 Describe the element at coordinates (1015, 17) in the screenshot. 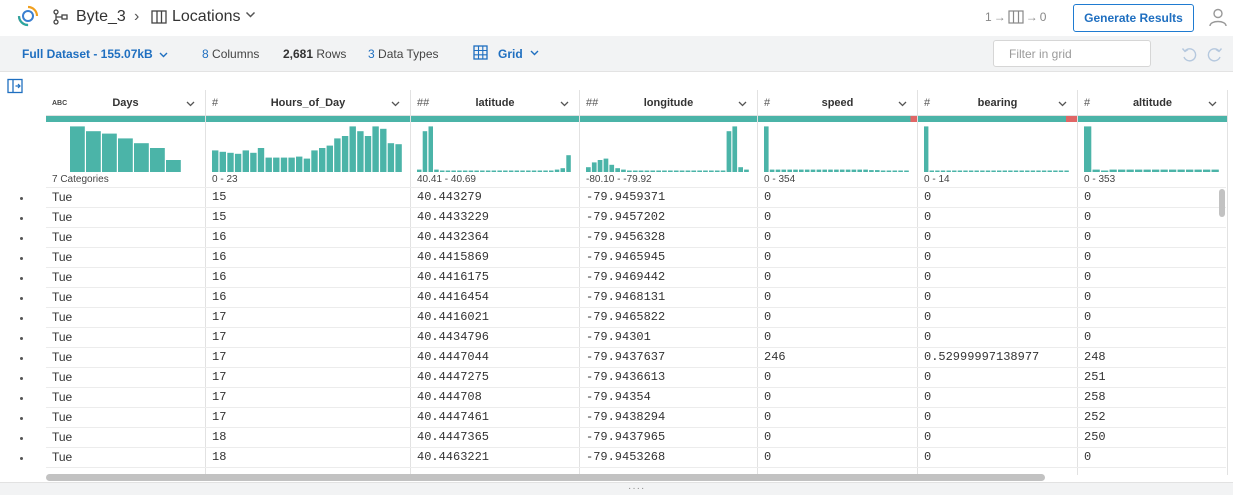

I see `lineage-indicator: 1 → → 0` at that location.